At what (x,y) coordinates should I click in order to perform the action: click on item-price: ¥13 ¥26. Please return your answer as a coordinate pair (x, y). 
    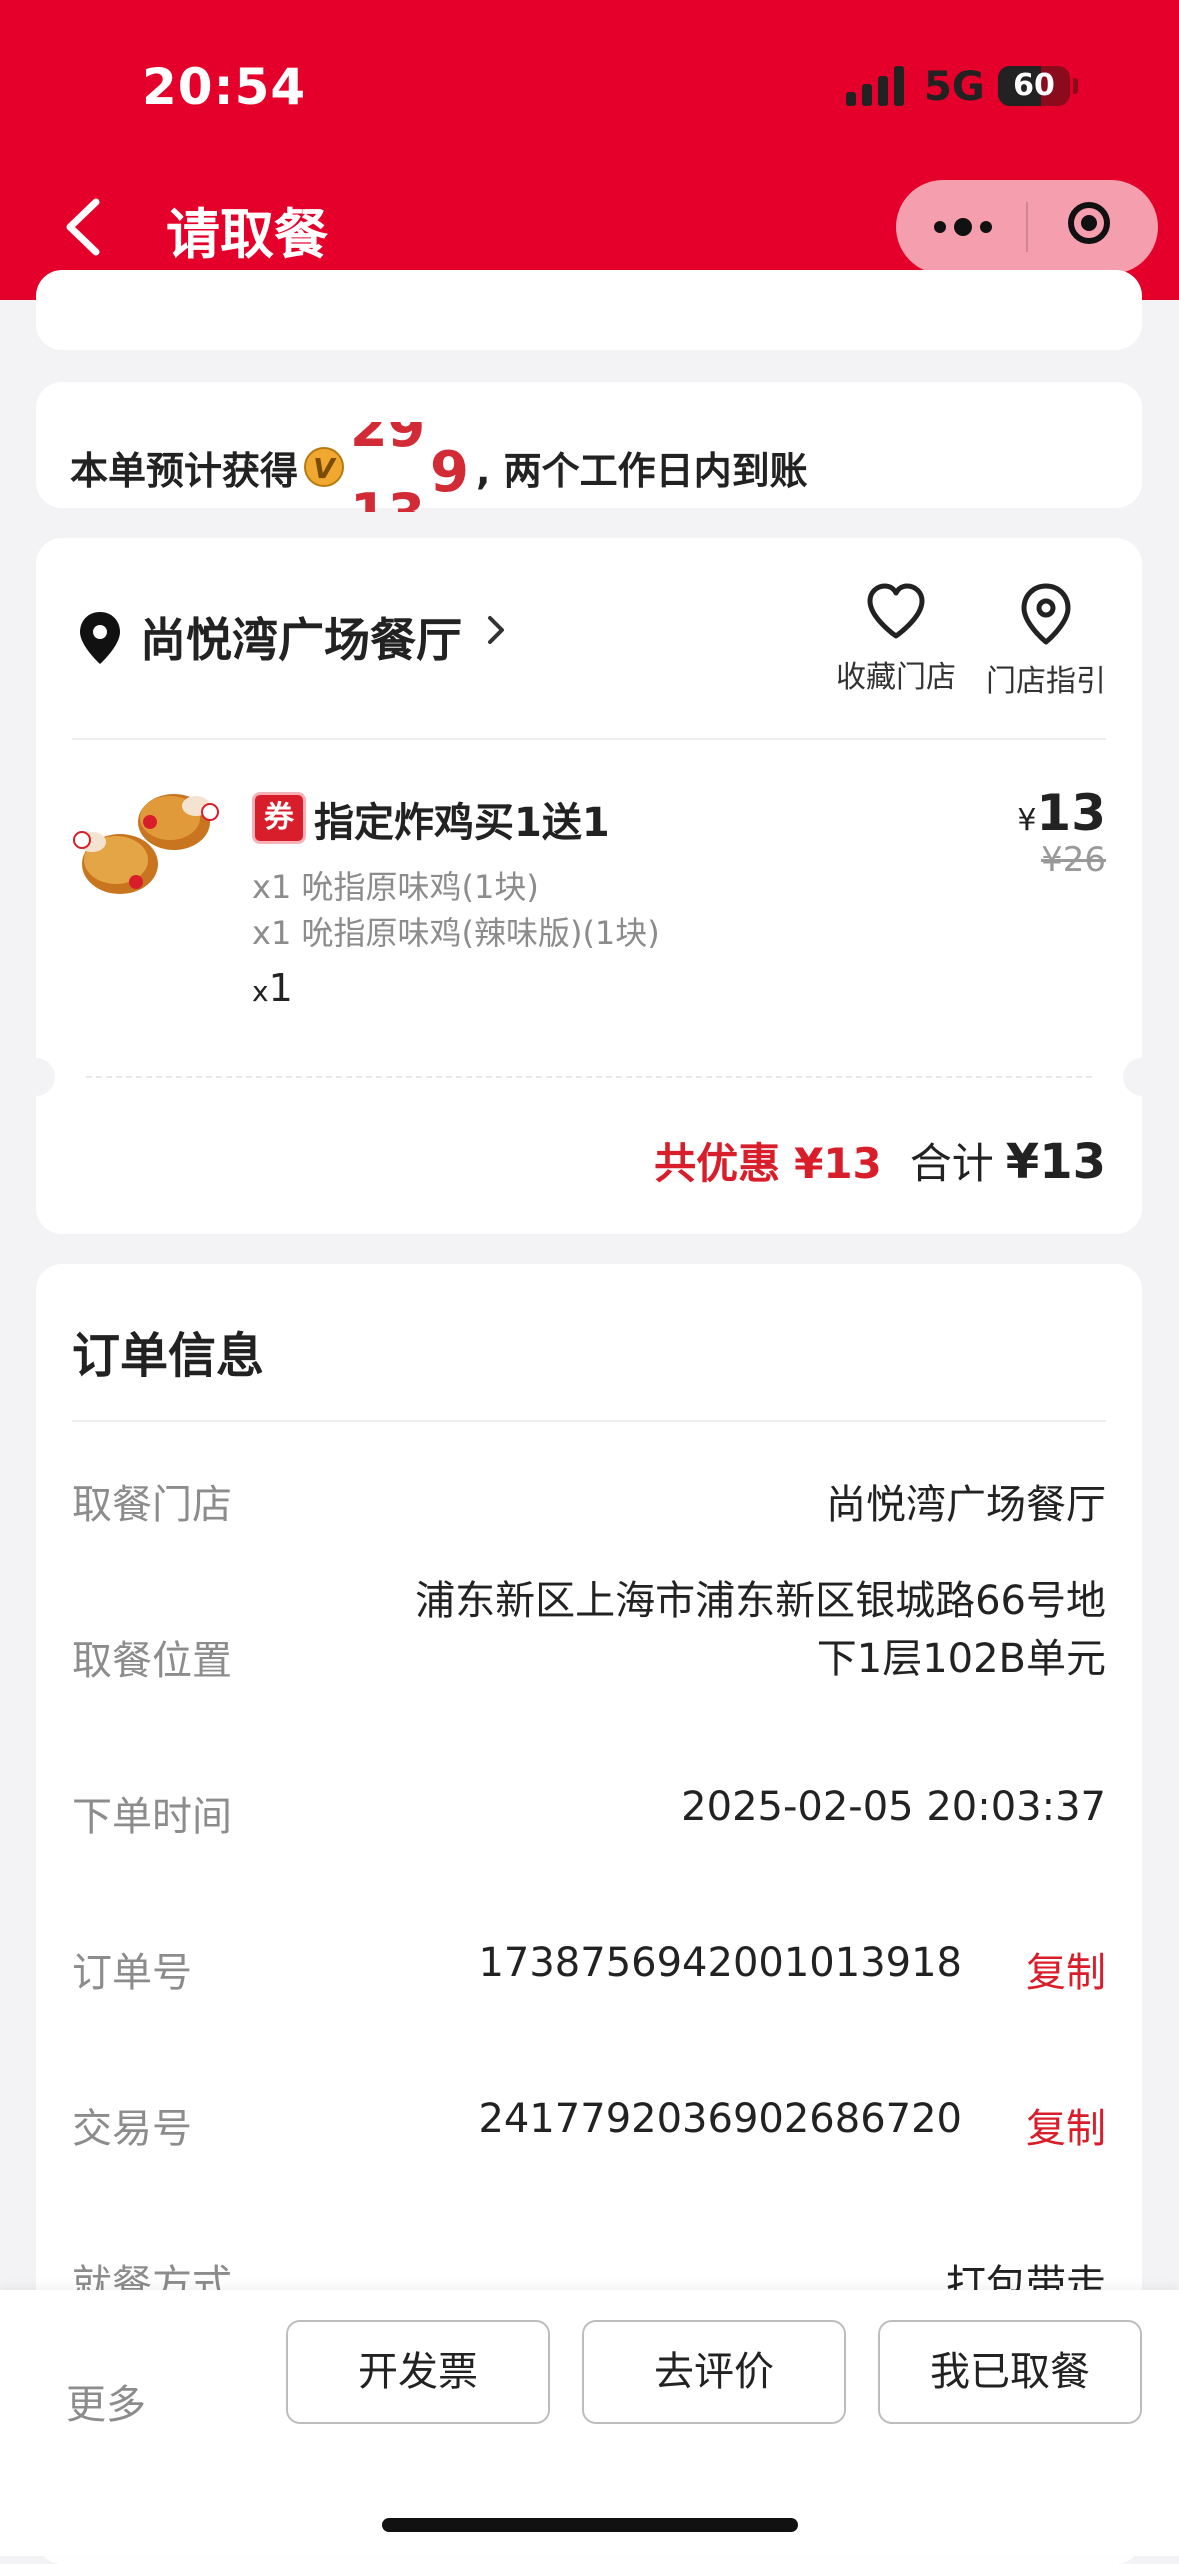
    Looking at the image, I should click on (1061, 832).